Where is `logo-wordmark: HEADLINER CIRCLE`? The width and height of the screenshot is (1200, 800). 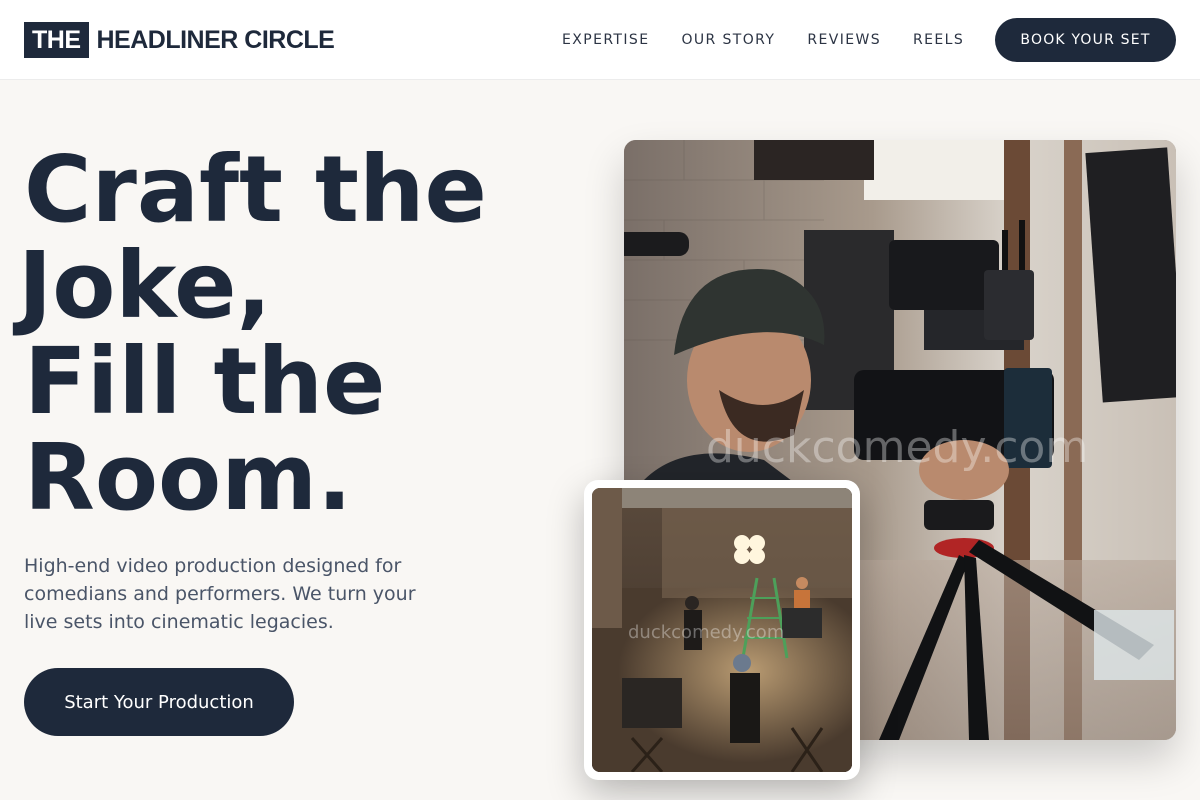
logo-wordmark: HEADLINER CIRCLE is located at coordinates (215, 39).